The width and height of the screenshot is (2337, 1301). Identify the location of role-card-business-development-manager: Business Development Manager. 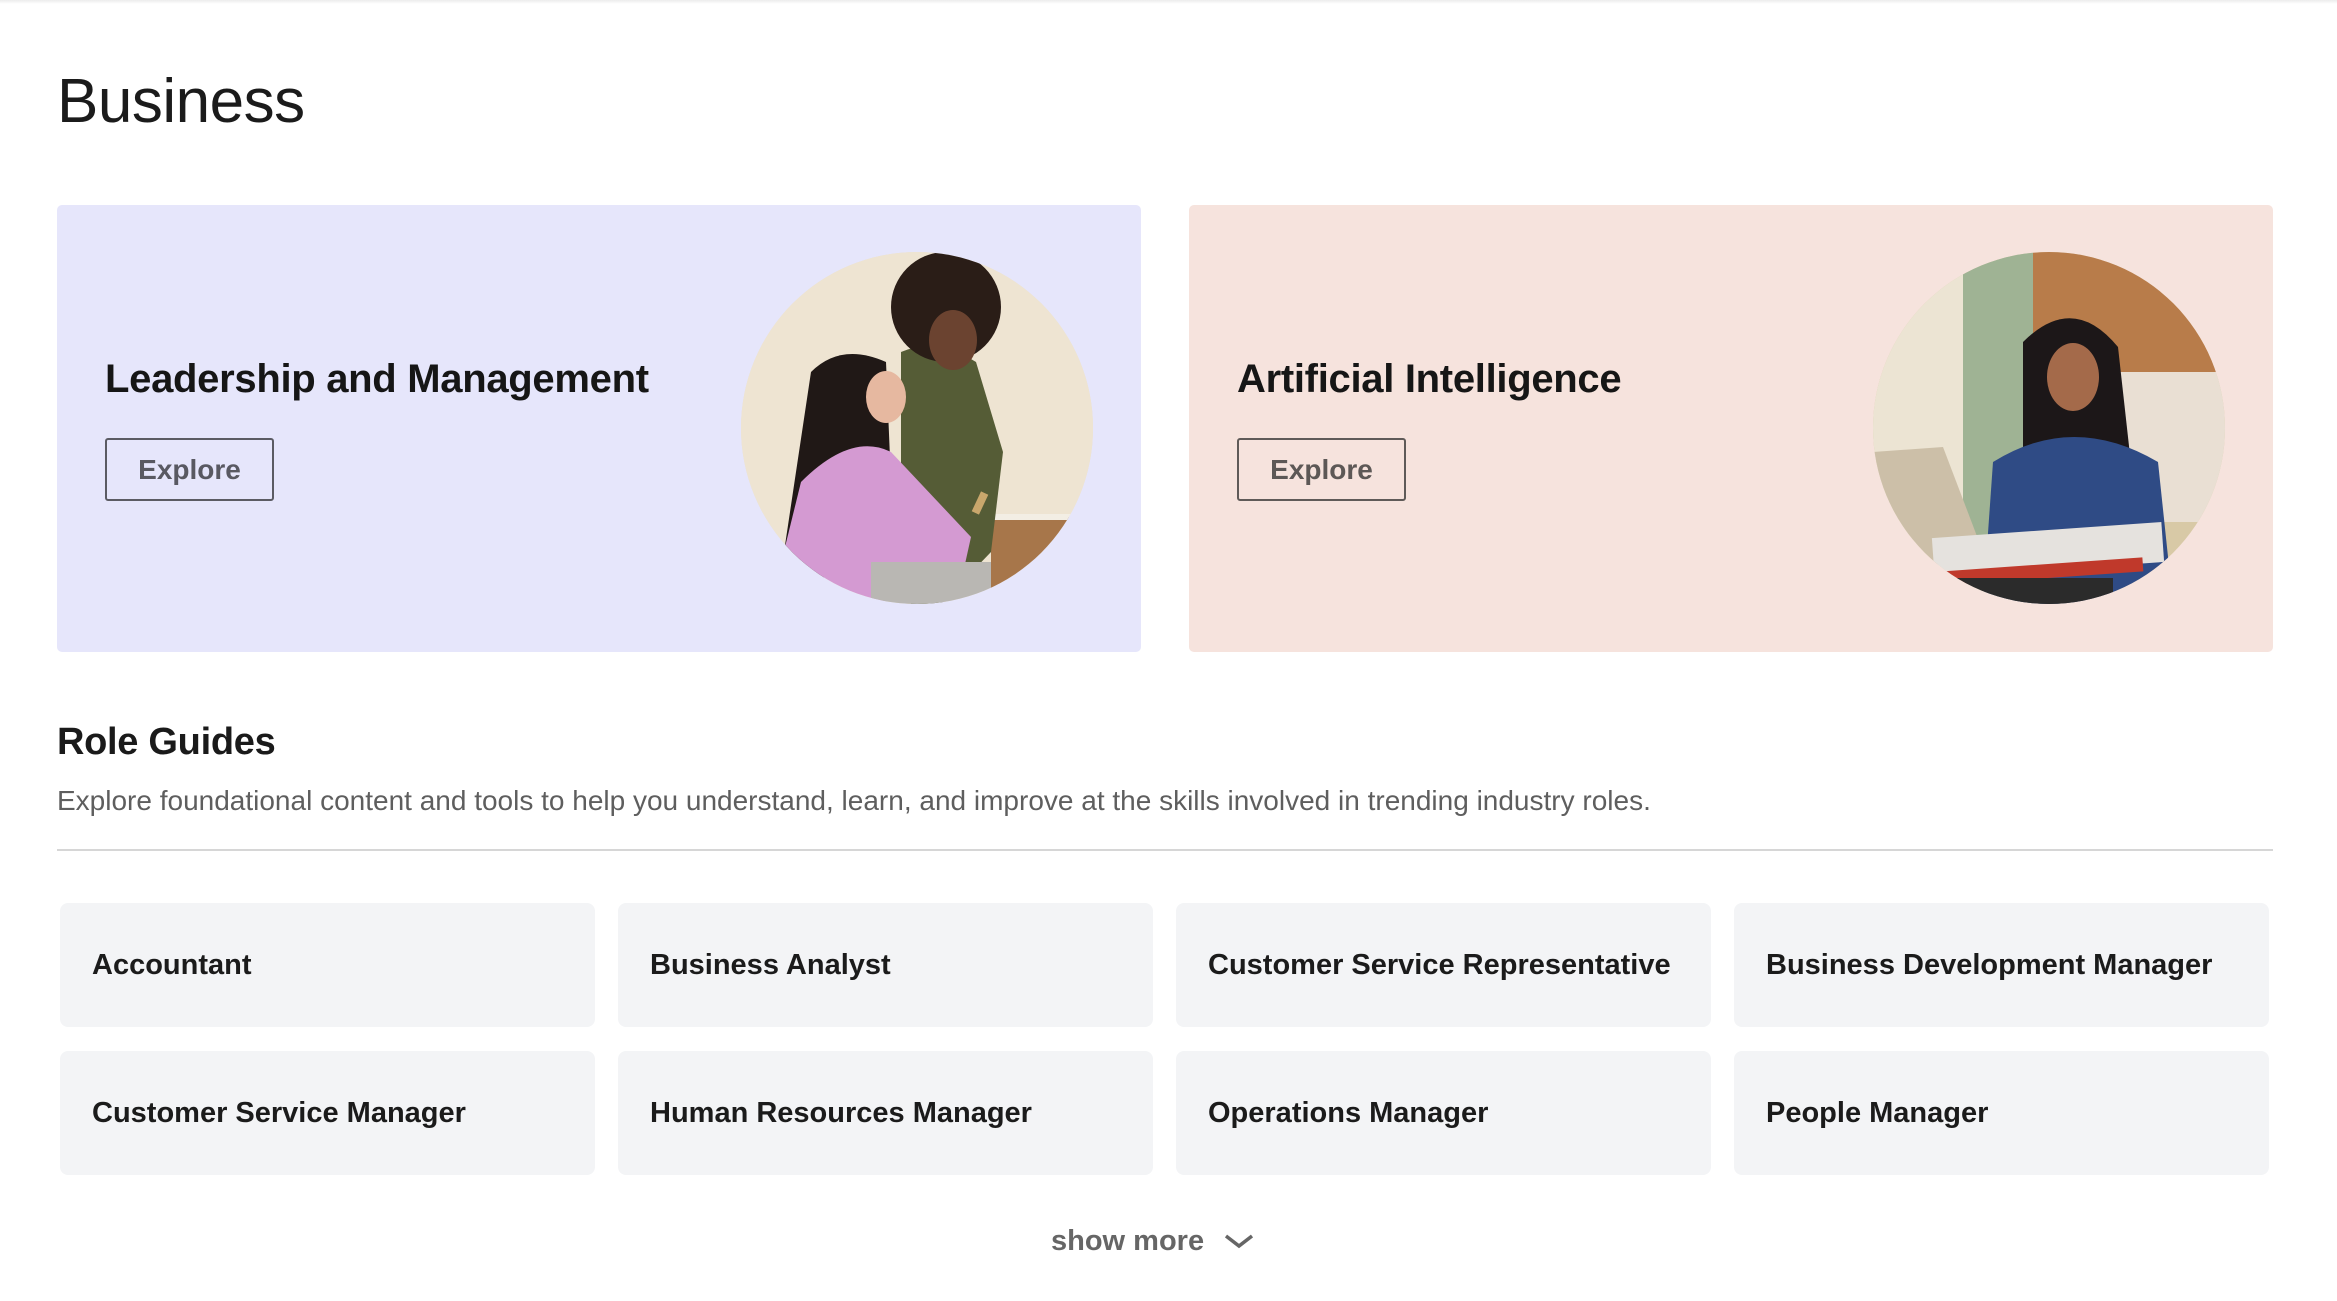
(2001, 965).